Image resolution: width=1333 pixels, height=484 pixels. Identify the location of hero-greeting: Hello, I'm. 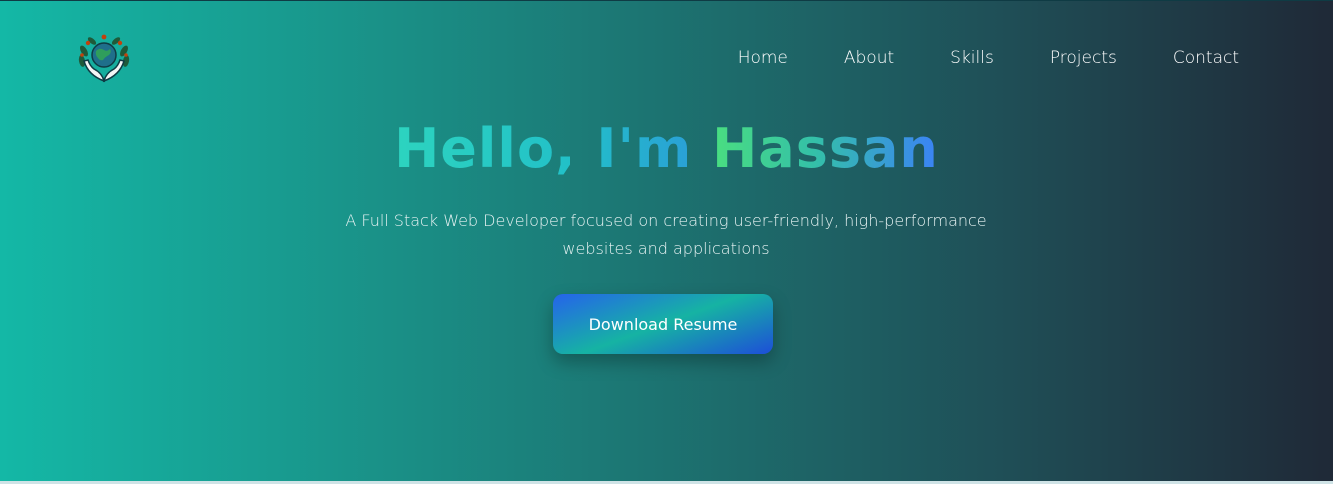
(543, 148).